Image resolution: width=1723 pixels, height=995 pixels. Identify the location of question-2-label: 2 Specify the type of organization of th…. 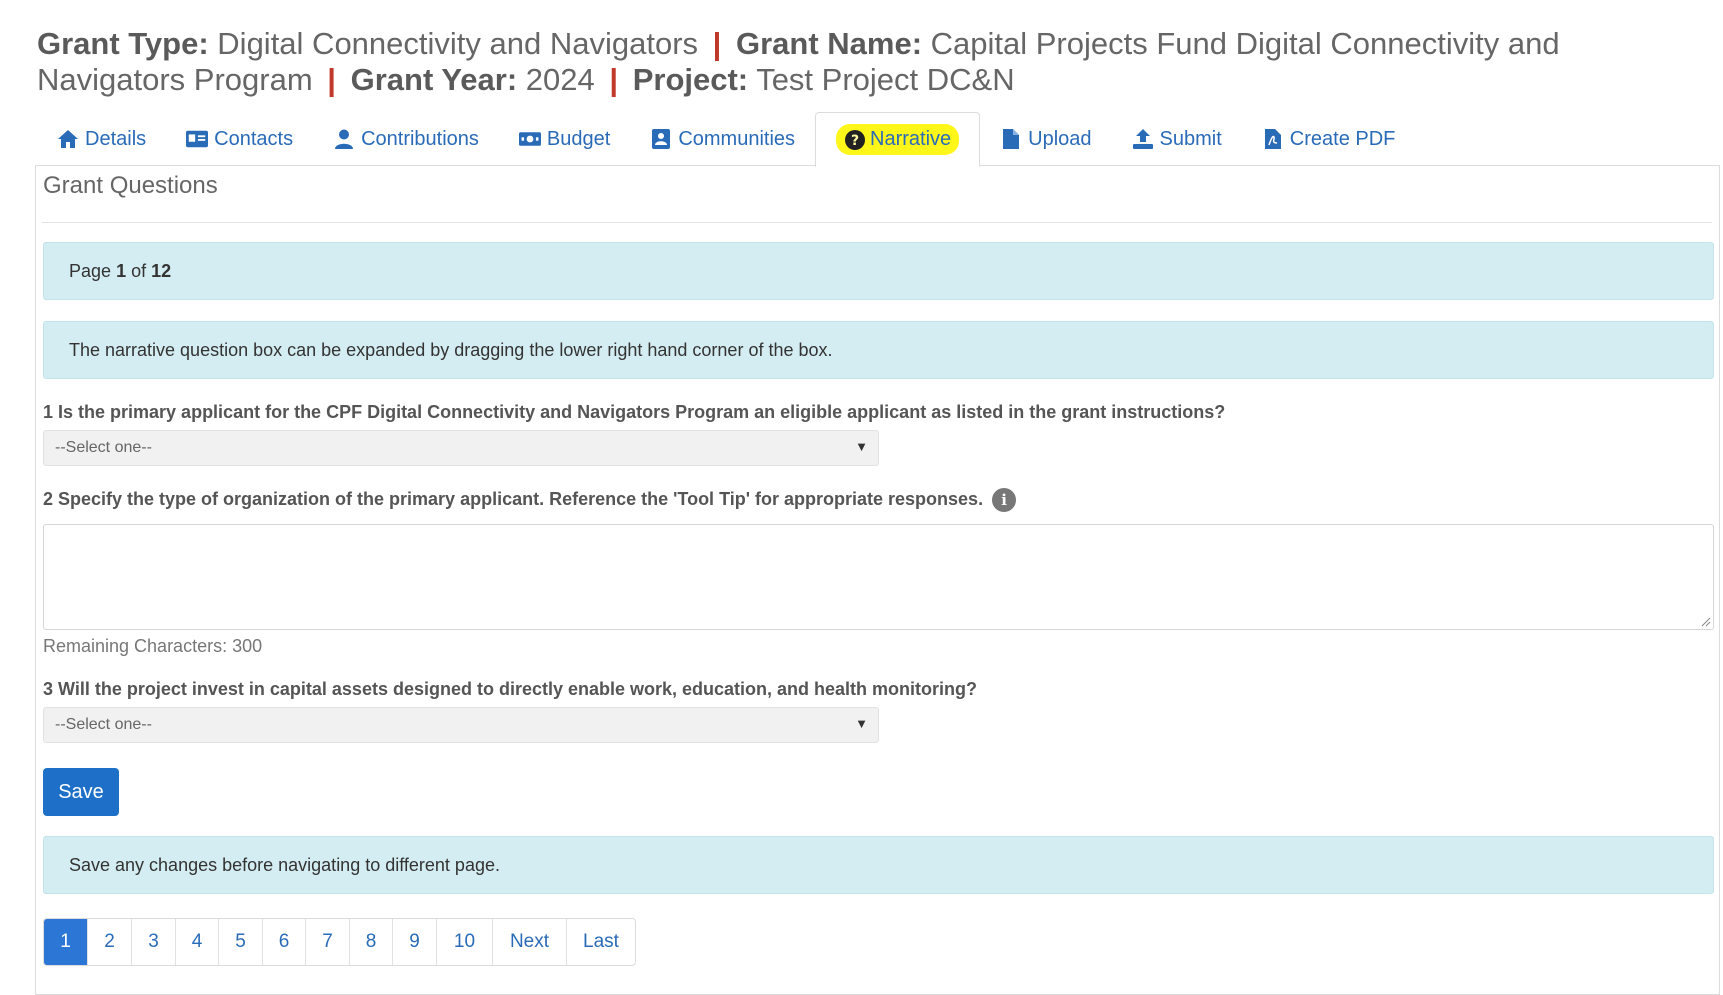
(530, 500).